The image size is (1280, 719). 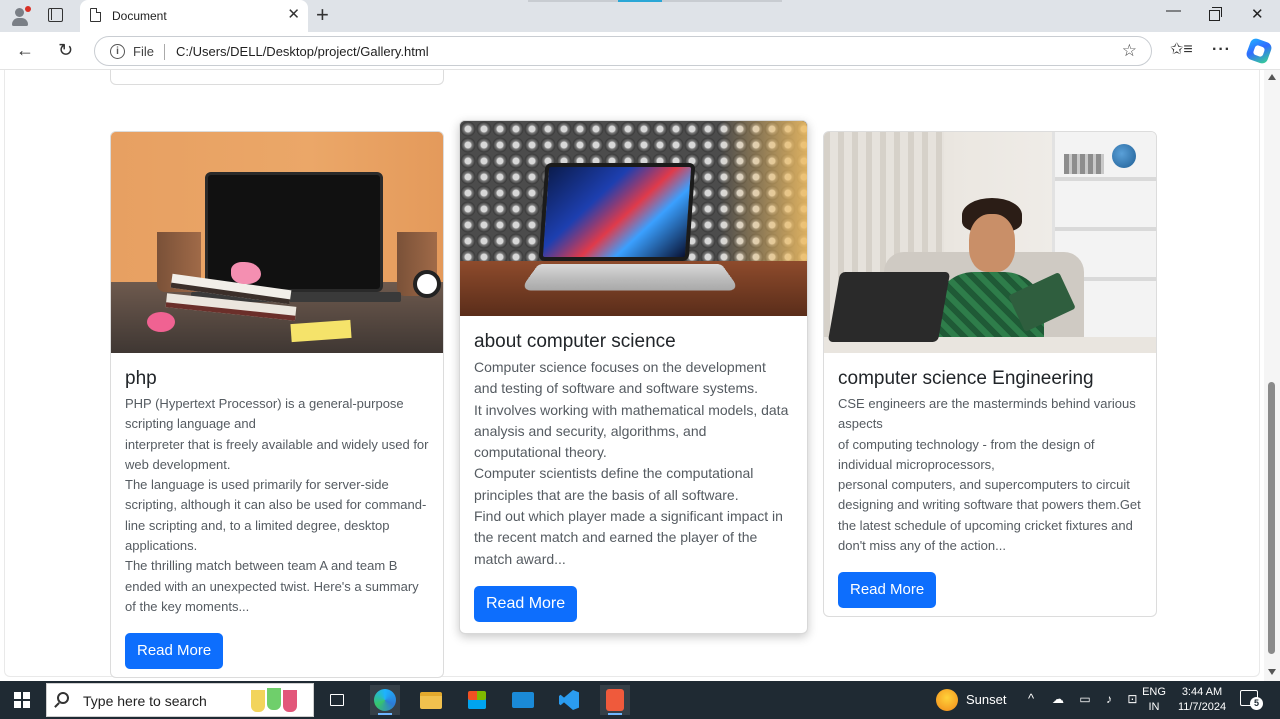 What do you see at coordinates (1173, 11) in the screenshot?
I see `minimize-button: —` at bounding box center [1173, 11].